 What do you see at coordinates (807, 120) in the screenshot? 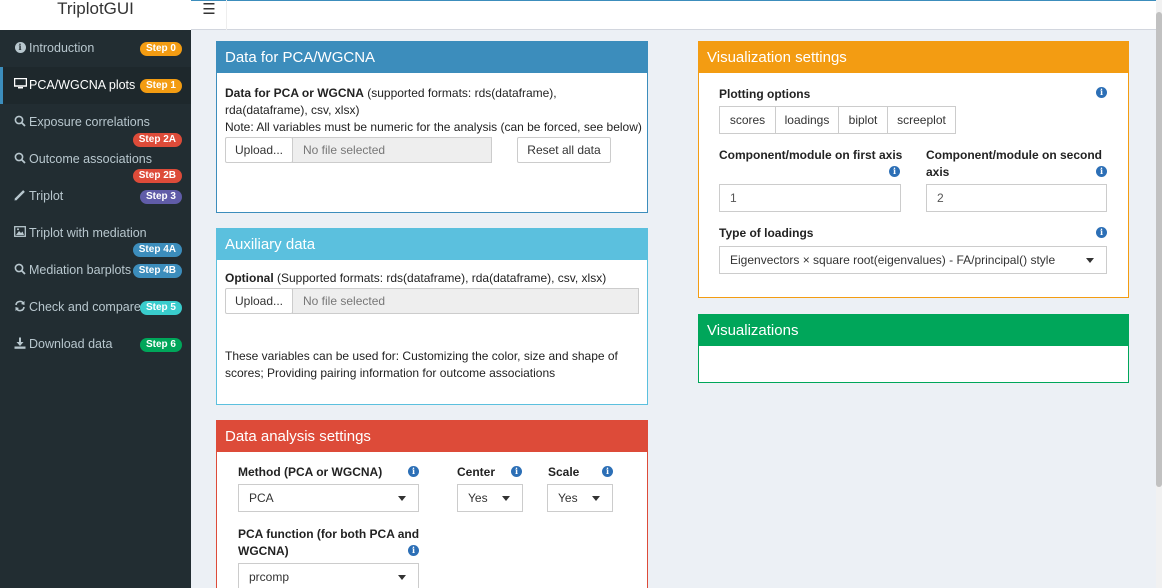
I see `plot-option-loadings: loadings` at bounding box center [807, 120].